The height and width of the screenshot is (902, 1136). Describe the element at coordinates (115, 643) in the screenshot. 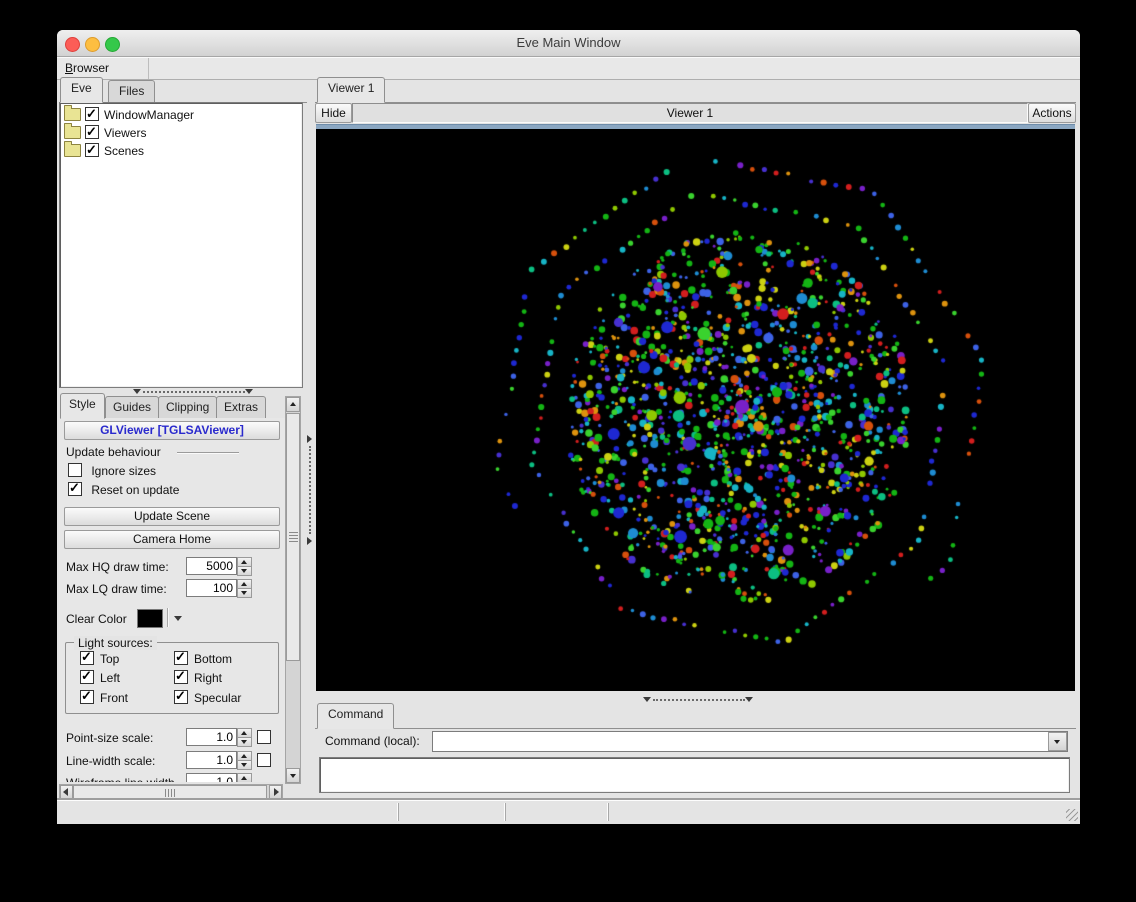

I see `light-sources-label: Light sources:` at that location.